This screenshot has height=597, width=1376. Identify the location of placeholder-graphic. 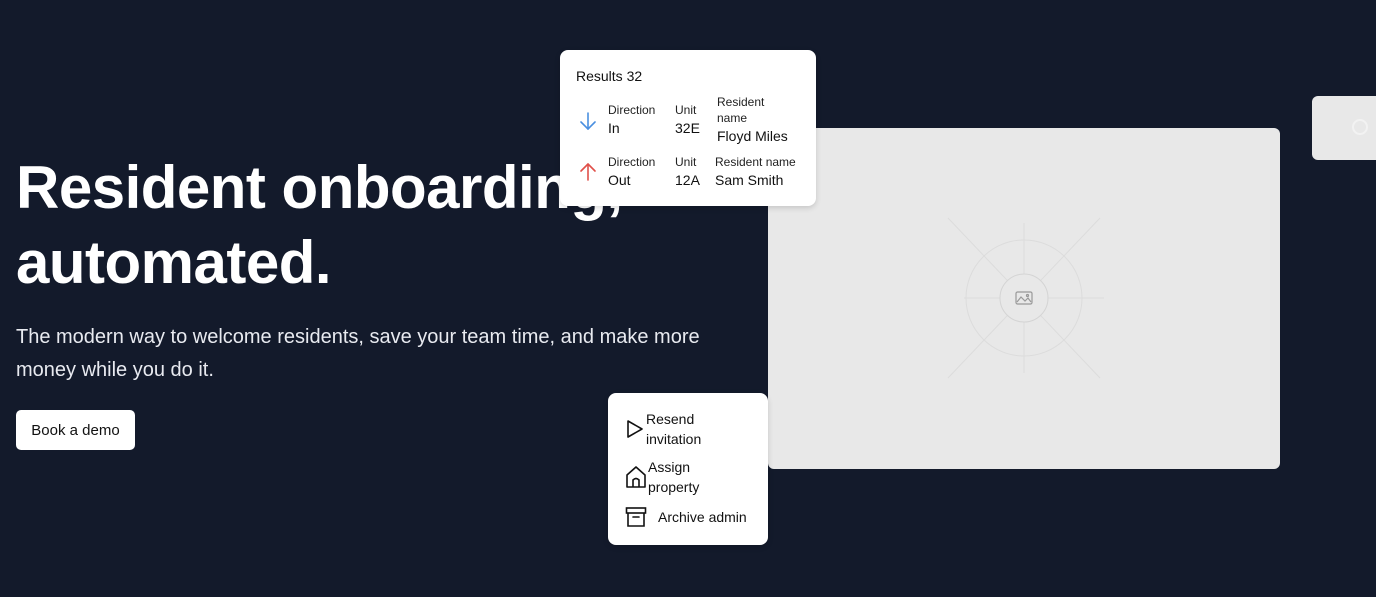
(1025, 298).